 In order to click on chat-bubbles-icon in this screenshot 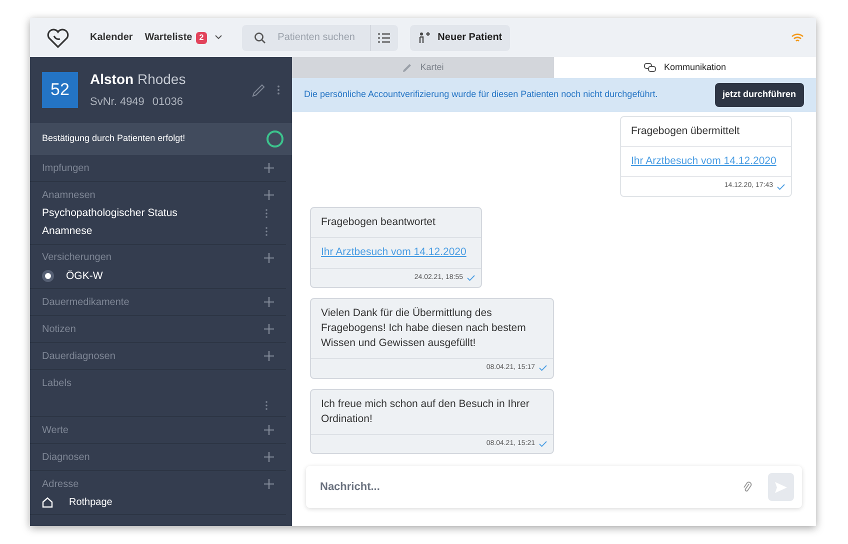, I will do `click(650, 67)`.